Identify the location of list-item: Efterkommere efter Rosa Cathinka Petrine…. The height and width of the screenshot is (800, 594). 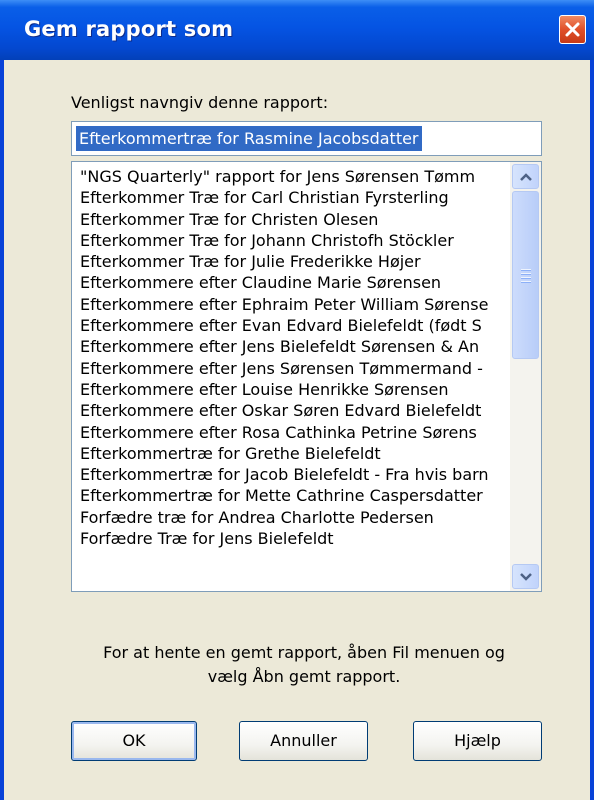
(296, 432).